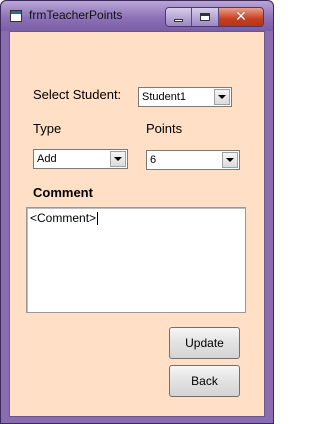 Image resolution: width=320 pixels, height=424 pixels. I want to click on comment-label: Comment, so click(63, 192).